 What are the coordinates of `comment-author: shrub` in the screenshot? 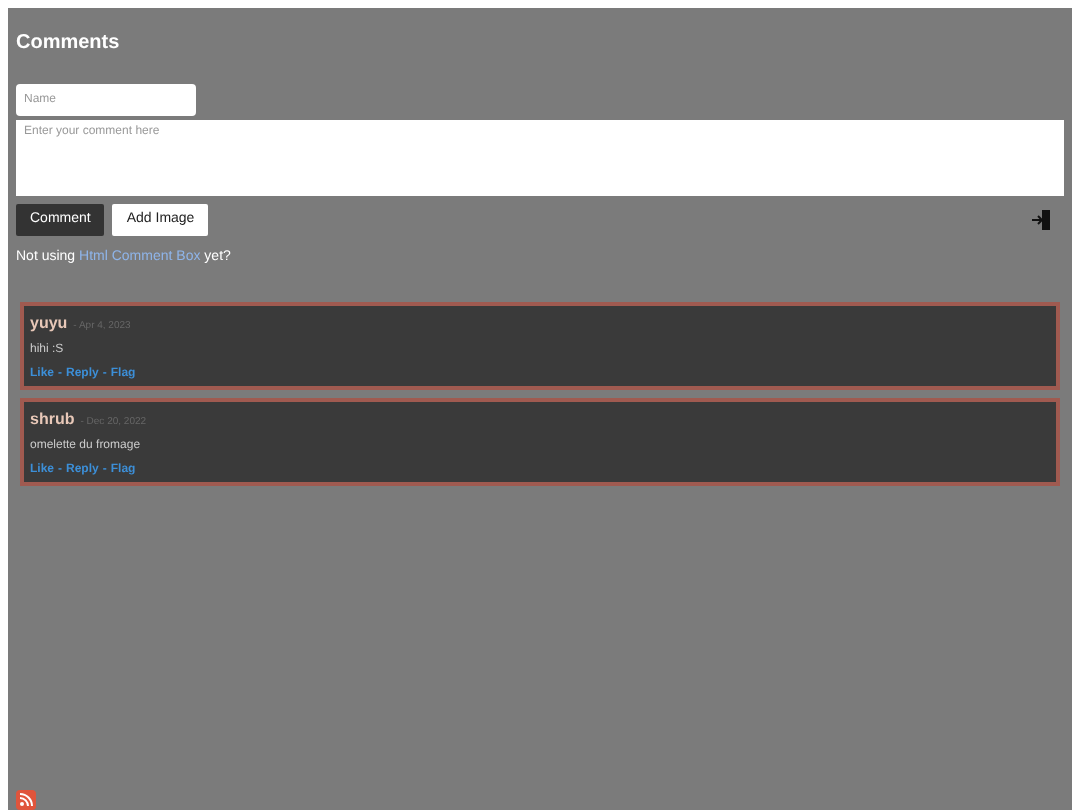 It's located at (52, 419).